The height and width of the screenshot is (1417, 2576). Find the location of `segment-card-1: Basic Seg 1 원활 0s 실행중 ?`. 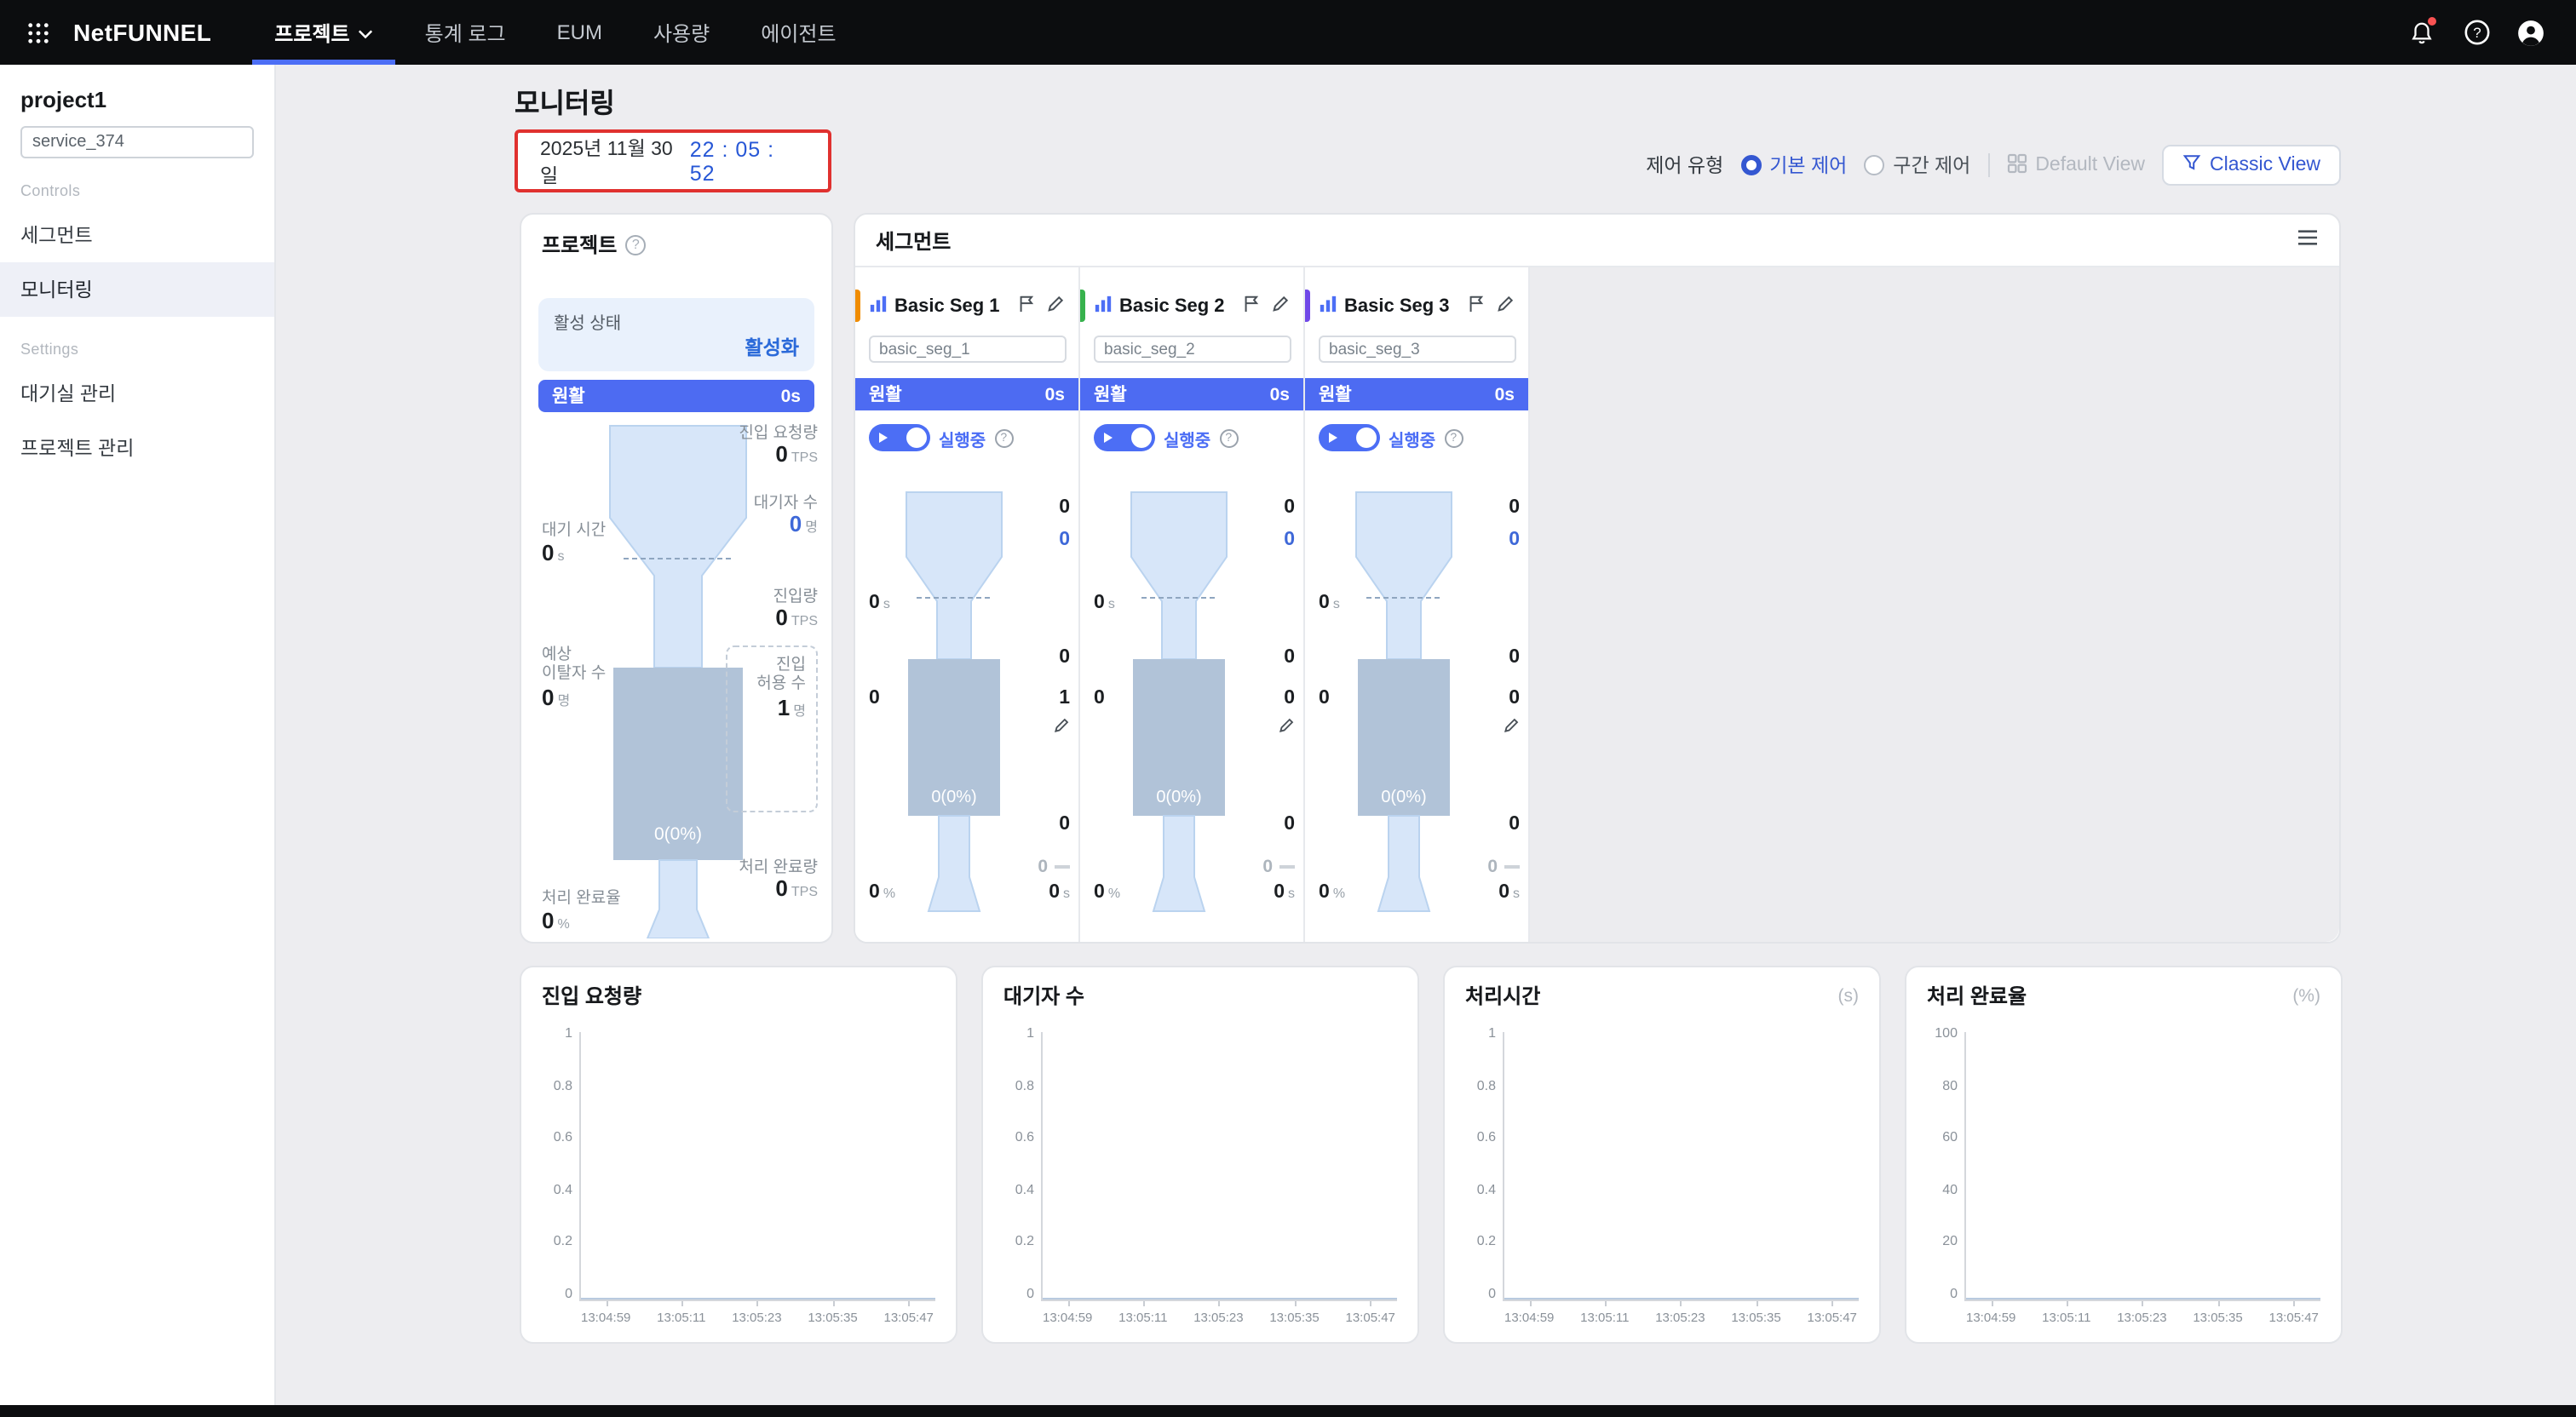

segment-card-1: Basic Seg 1 원활 0s 실행중 ? is located at coordinates (968, 604).